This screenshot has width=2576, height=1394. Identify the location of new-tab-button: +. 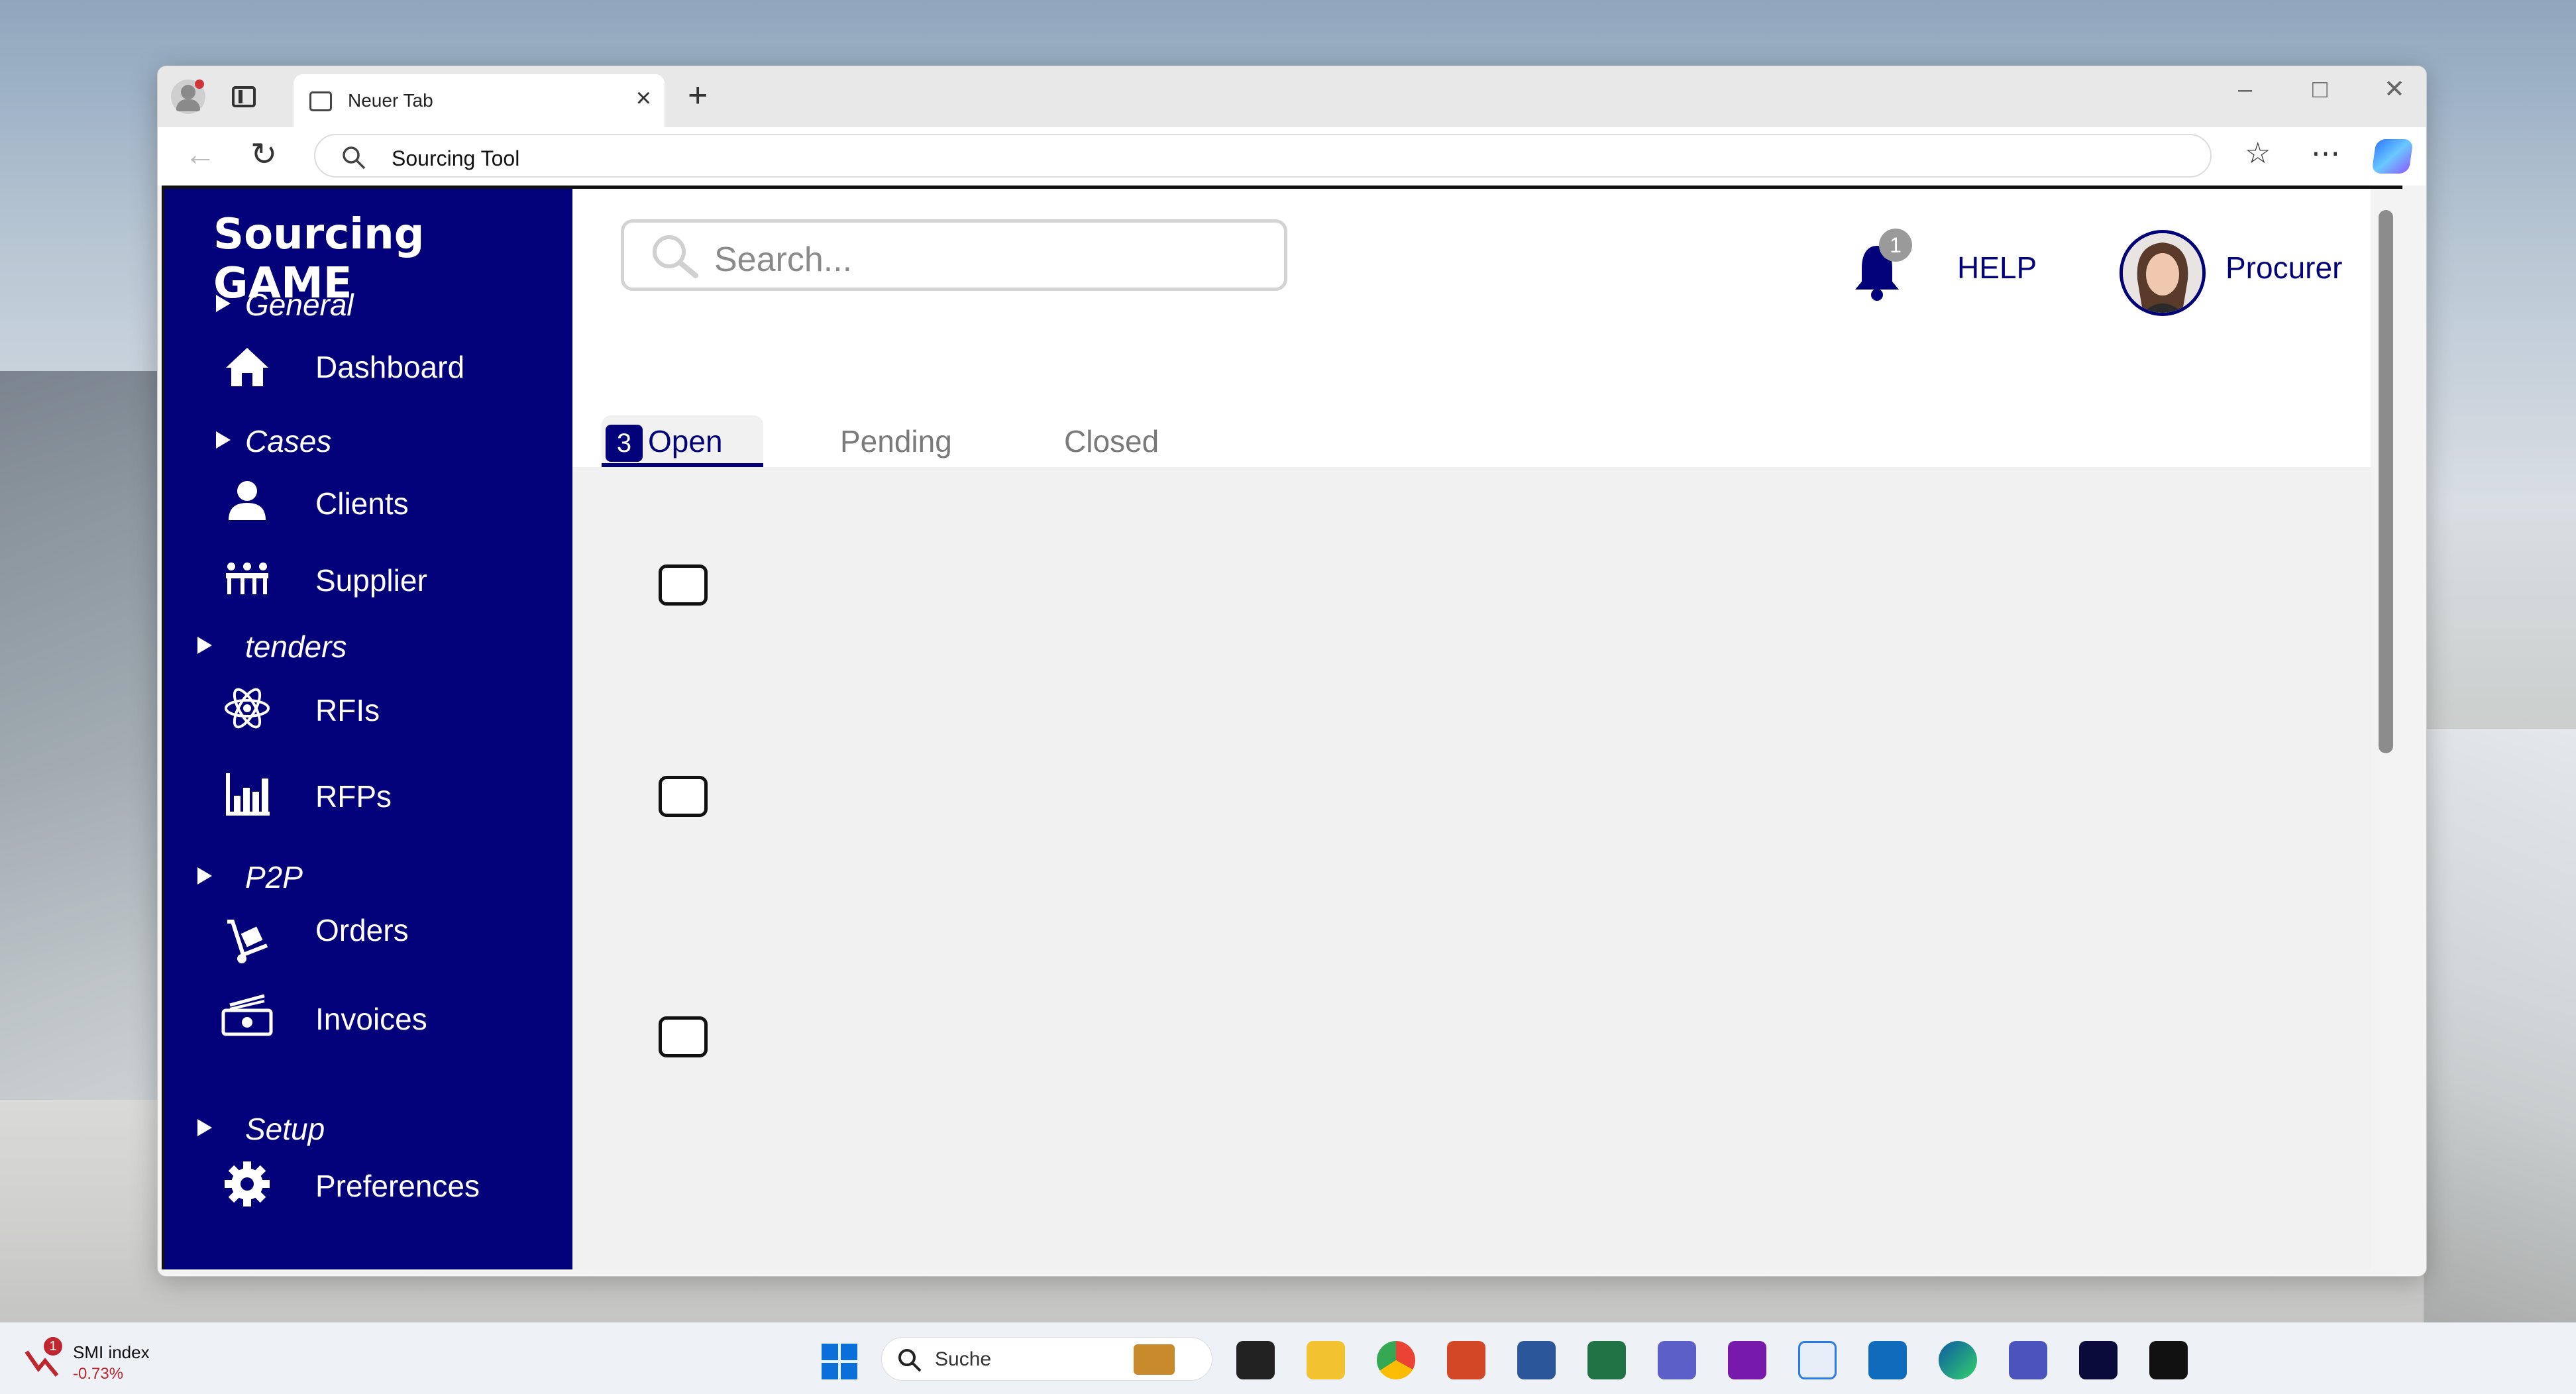
(698, 95).